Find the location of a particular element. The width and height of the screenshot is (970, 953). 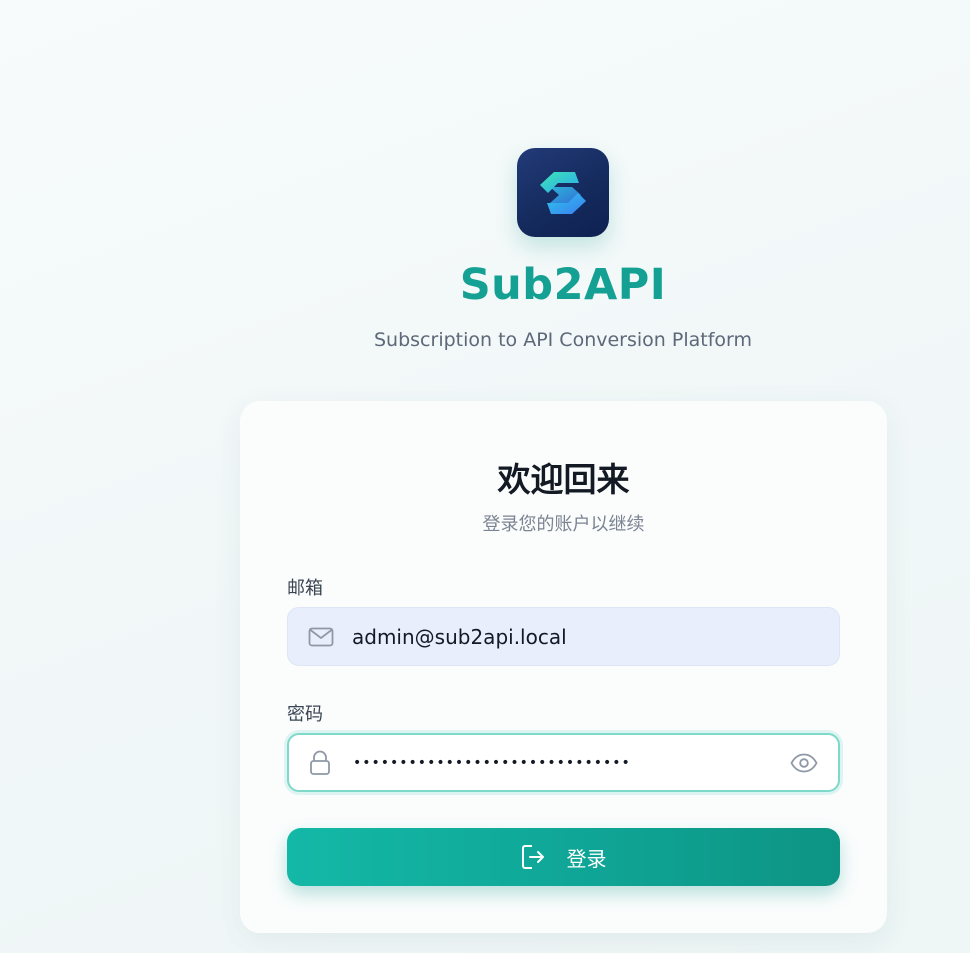

email-label: 邮箱 is located at coordinates (305, 588).